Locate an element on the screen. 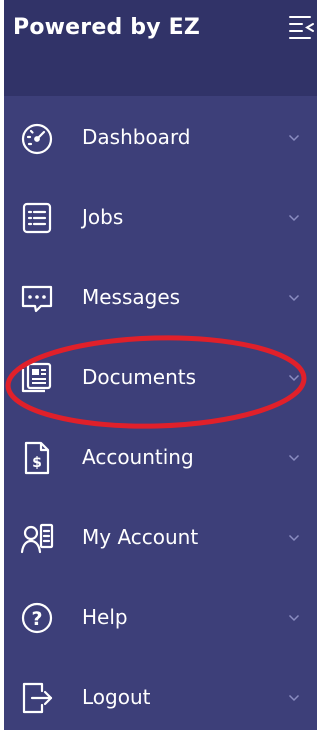  sidebar-item-documents: Documents is located at coordinates (160, 380).